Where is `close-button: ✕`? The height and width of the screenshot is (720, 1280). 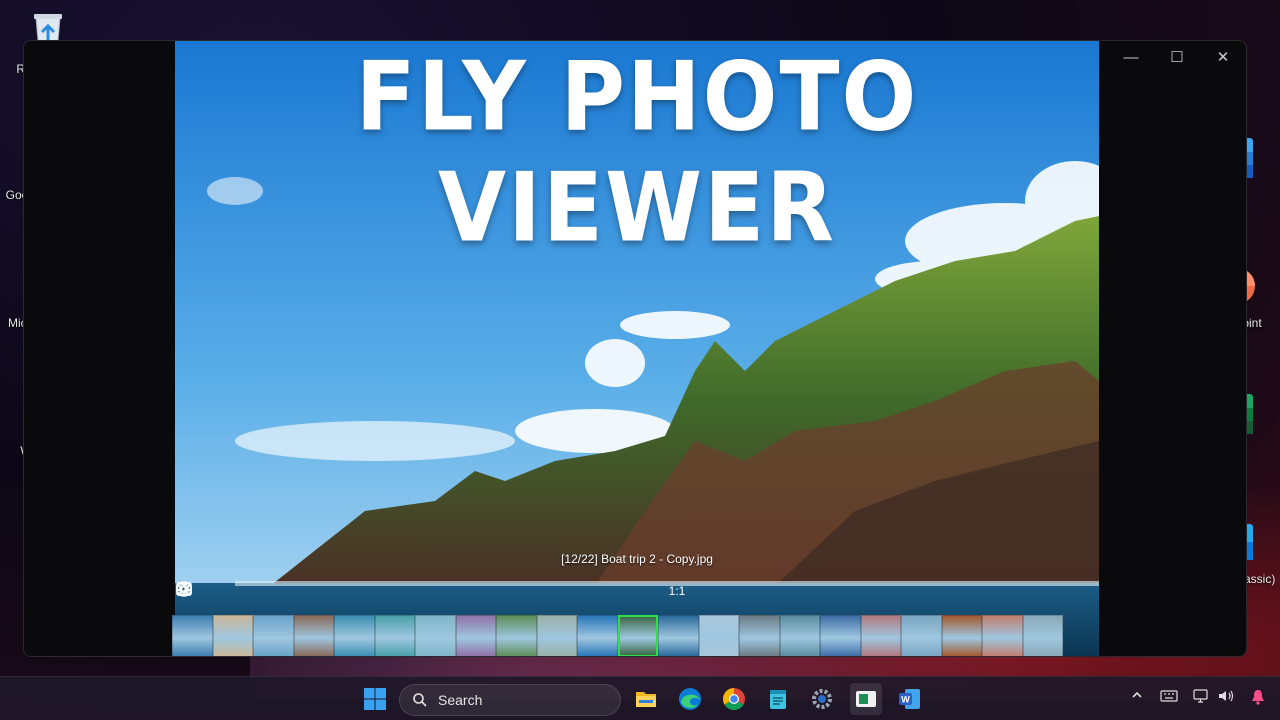
close-button: ✕ is located at coordinates (1223, 57).